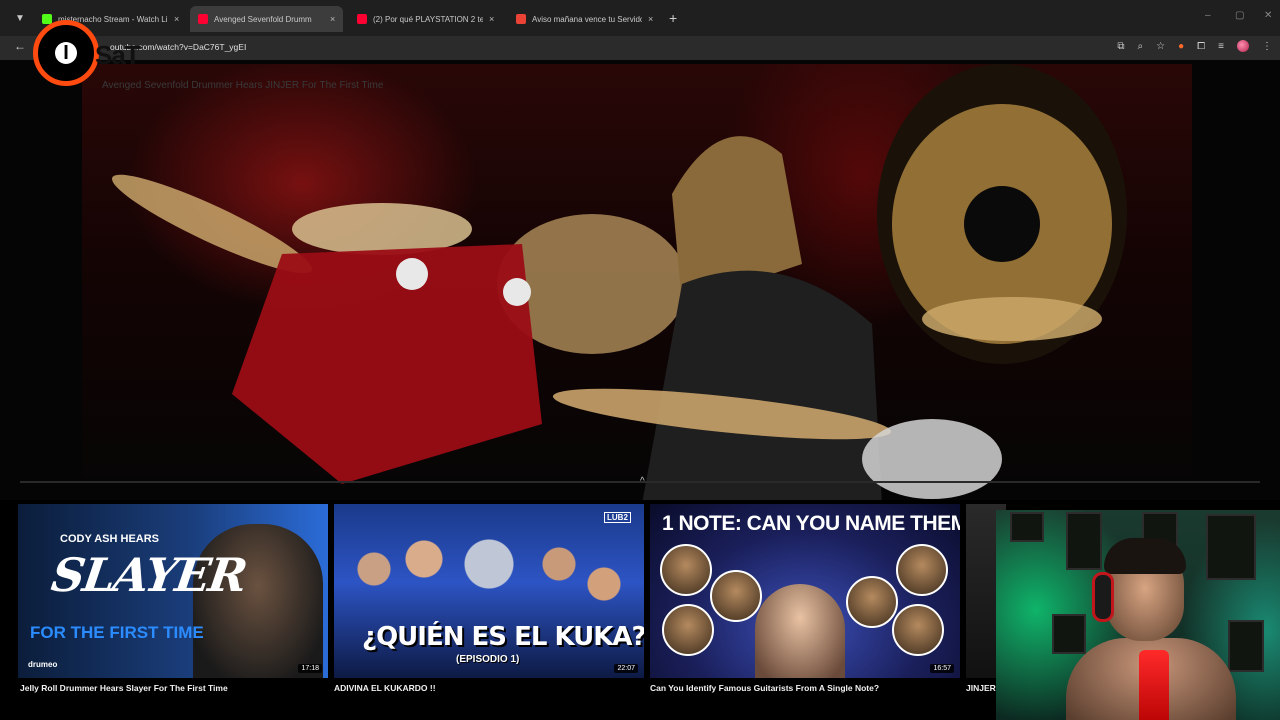  Describe the element at coordinates (148, 575) in the screenshot. I see `thumb-text: SLAYER` at that location.